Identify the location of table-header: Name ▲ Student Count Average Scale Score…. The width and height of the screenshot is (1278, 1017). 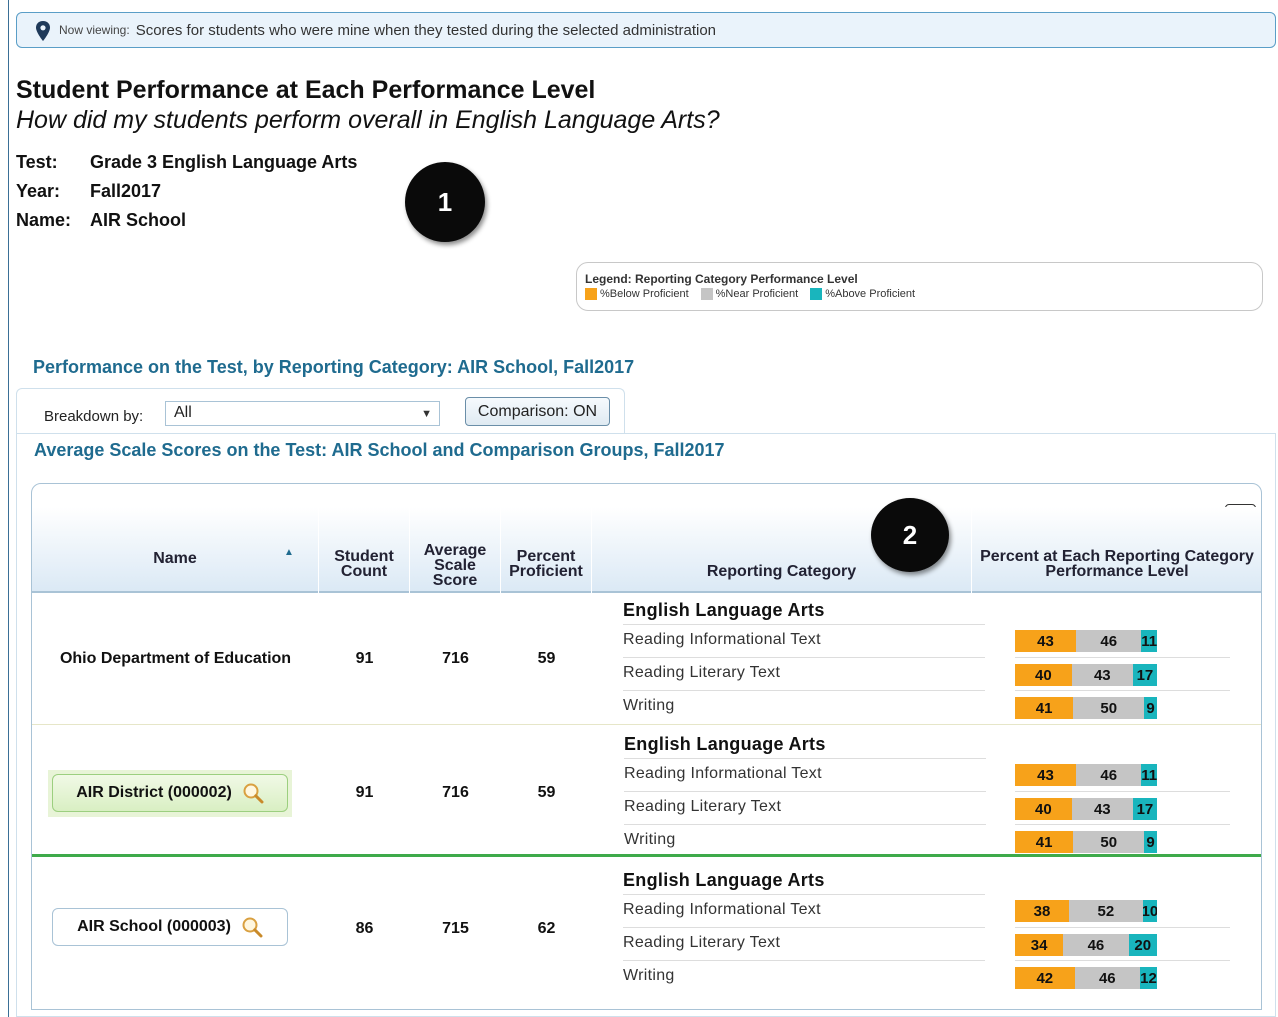
(646, 550).